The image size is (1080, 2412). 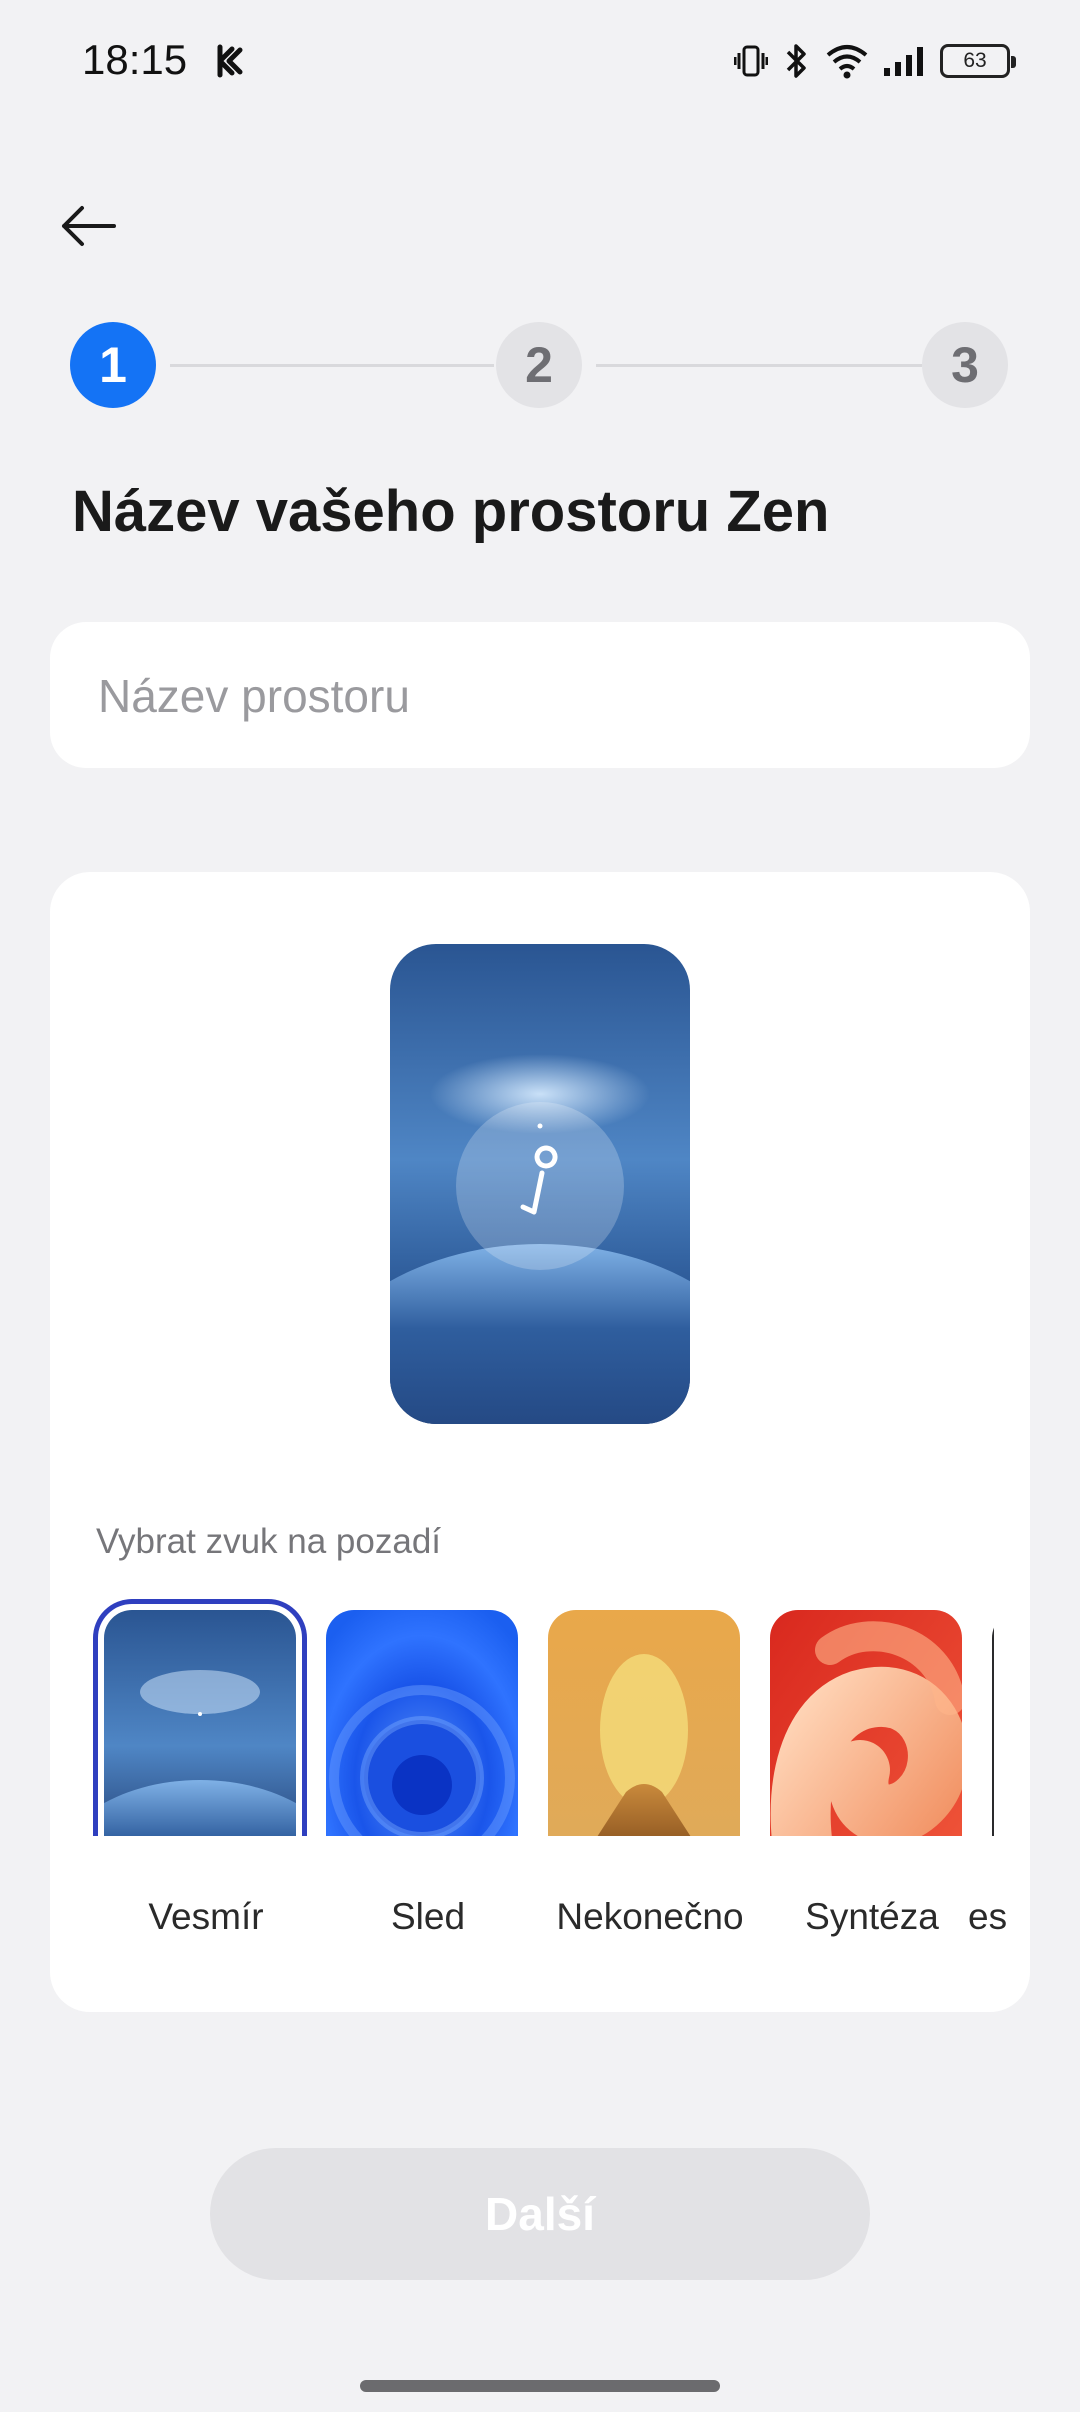 I want to click on back-arrow-icon, so click(x=89, y=226).